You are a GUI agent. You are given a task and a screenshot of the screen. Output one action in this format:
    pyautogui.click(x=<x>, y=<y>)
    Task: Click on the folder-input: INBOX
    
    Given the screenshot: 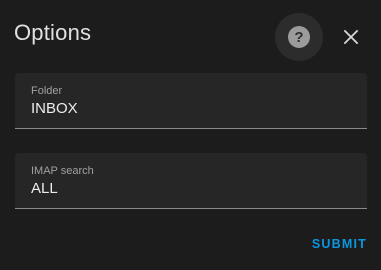 What is the action you would take?
    pyautogui.click(x=191, y=108)
    